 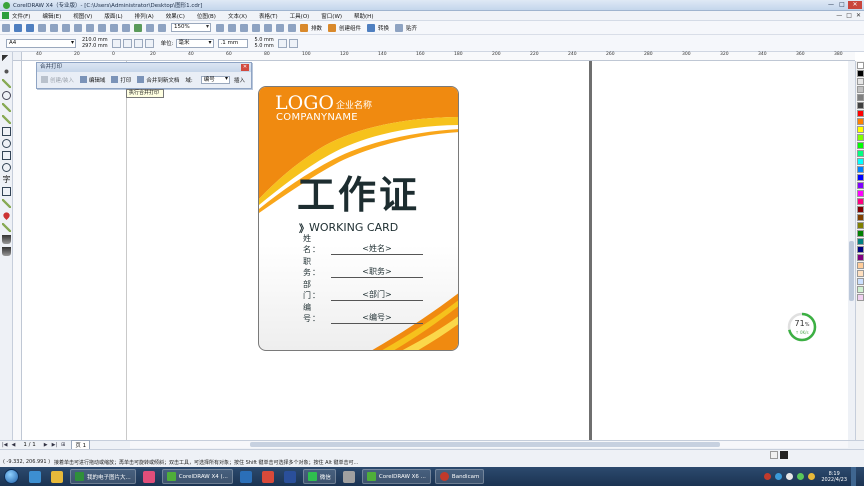 What do you see at coordinates (42, 27) in the screenshot?
I see `print-icon` at bounding box center [42, 27].